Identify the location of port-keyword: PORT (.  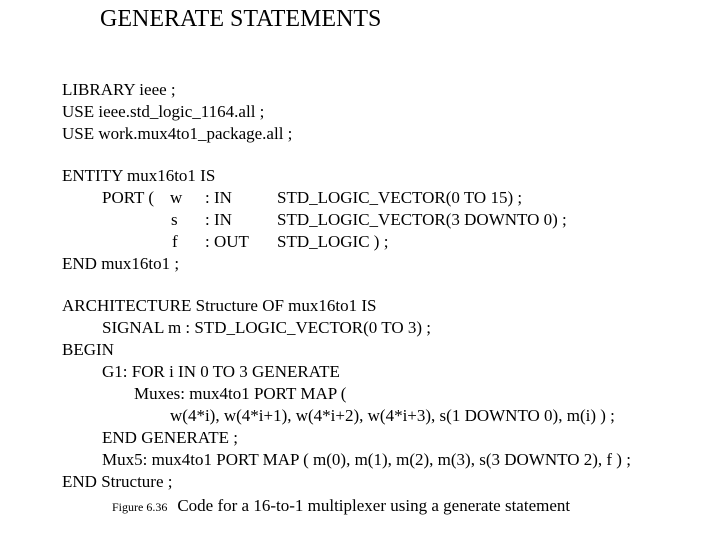
(128, 197).